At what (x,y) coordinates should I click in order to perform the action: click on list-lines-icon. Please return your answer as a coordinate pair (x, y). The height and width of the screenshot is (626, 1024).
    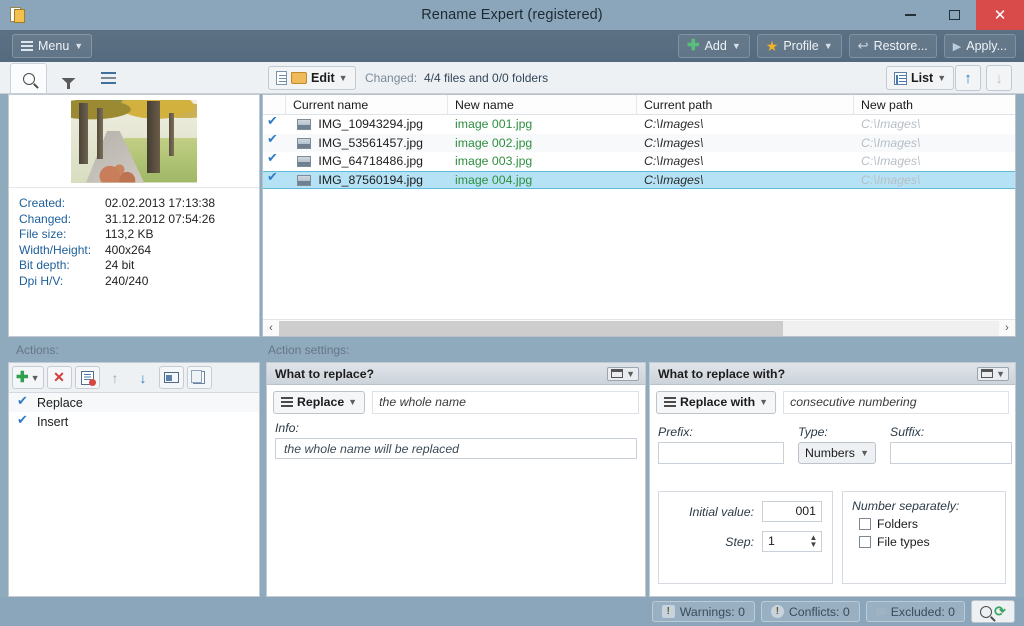
    Looking at the image, I should click on (108, 78).